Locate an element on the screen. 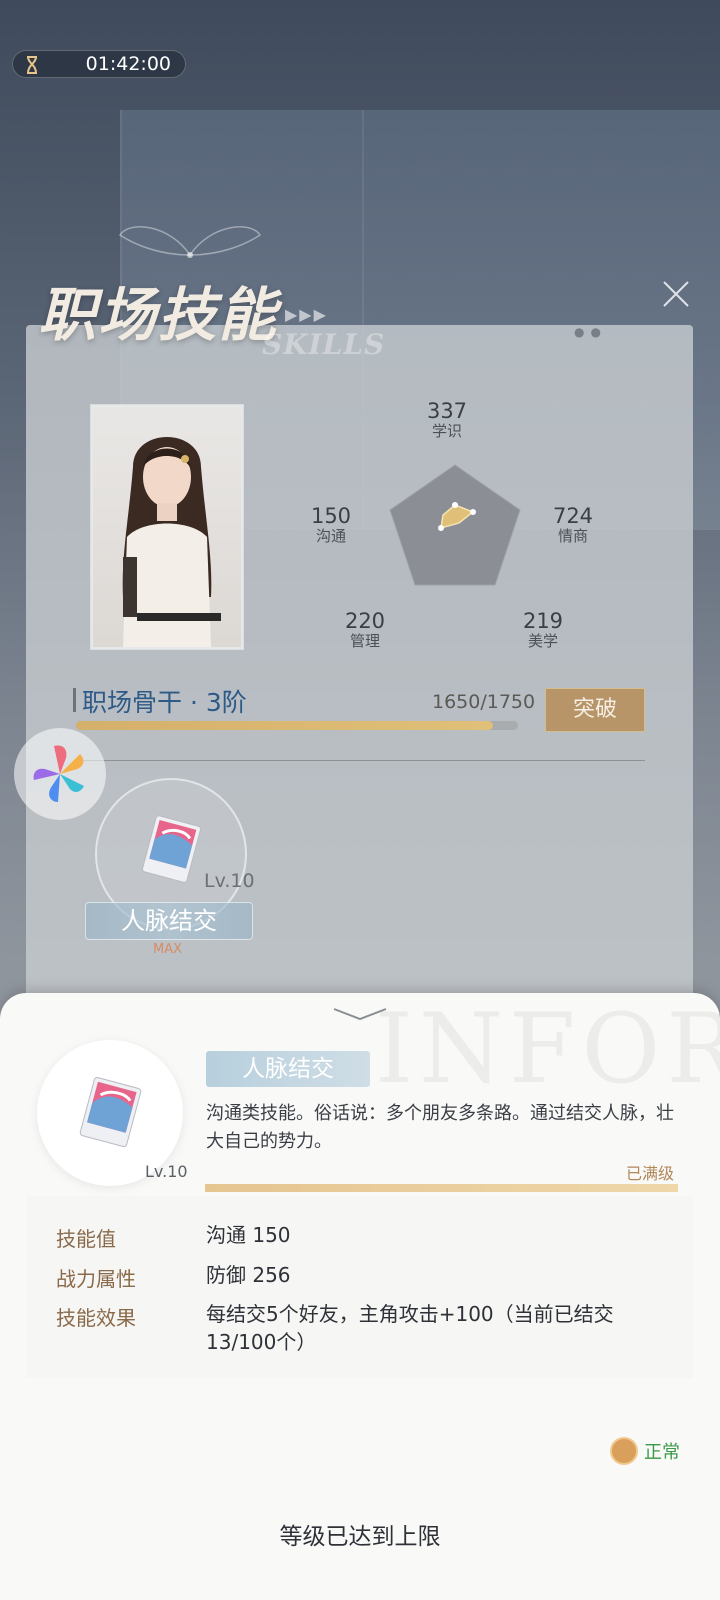 This screenshot has width=720, height=1600. page-subtitle: SKILLS is located at coordinates (324, 344).